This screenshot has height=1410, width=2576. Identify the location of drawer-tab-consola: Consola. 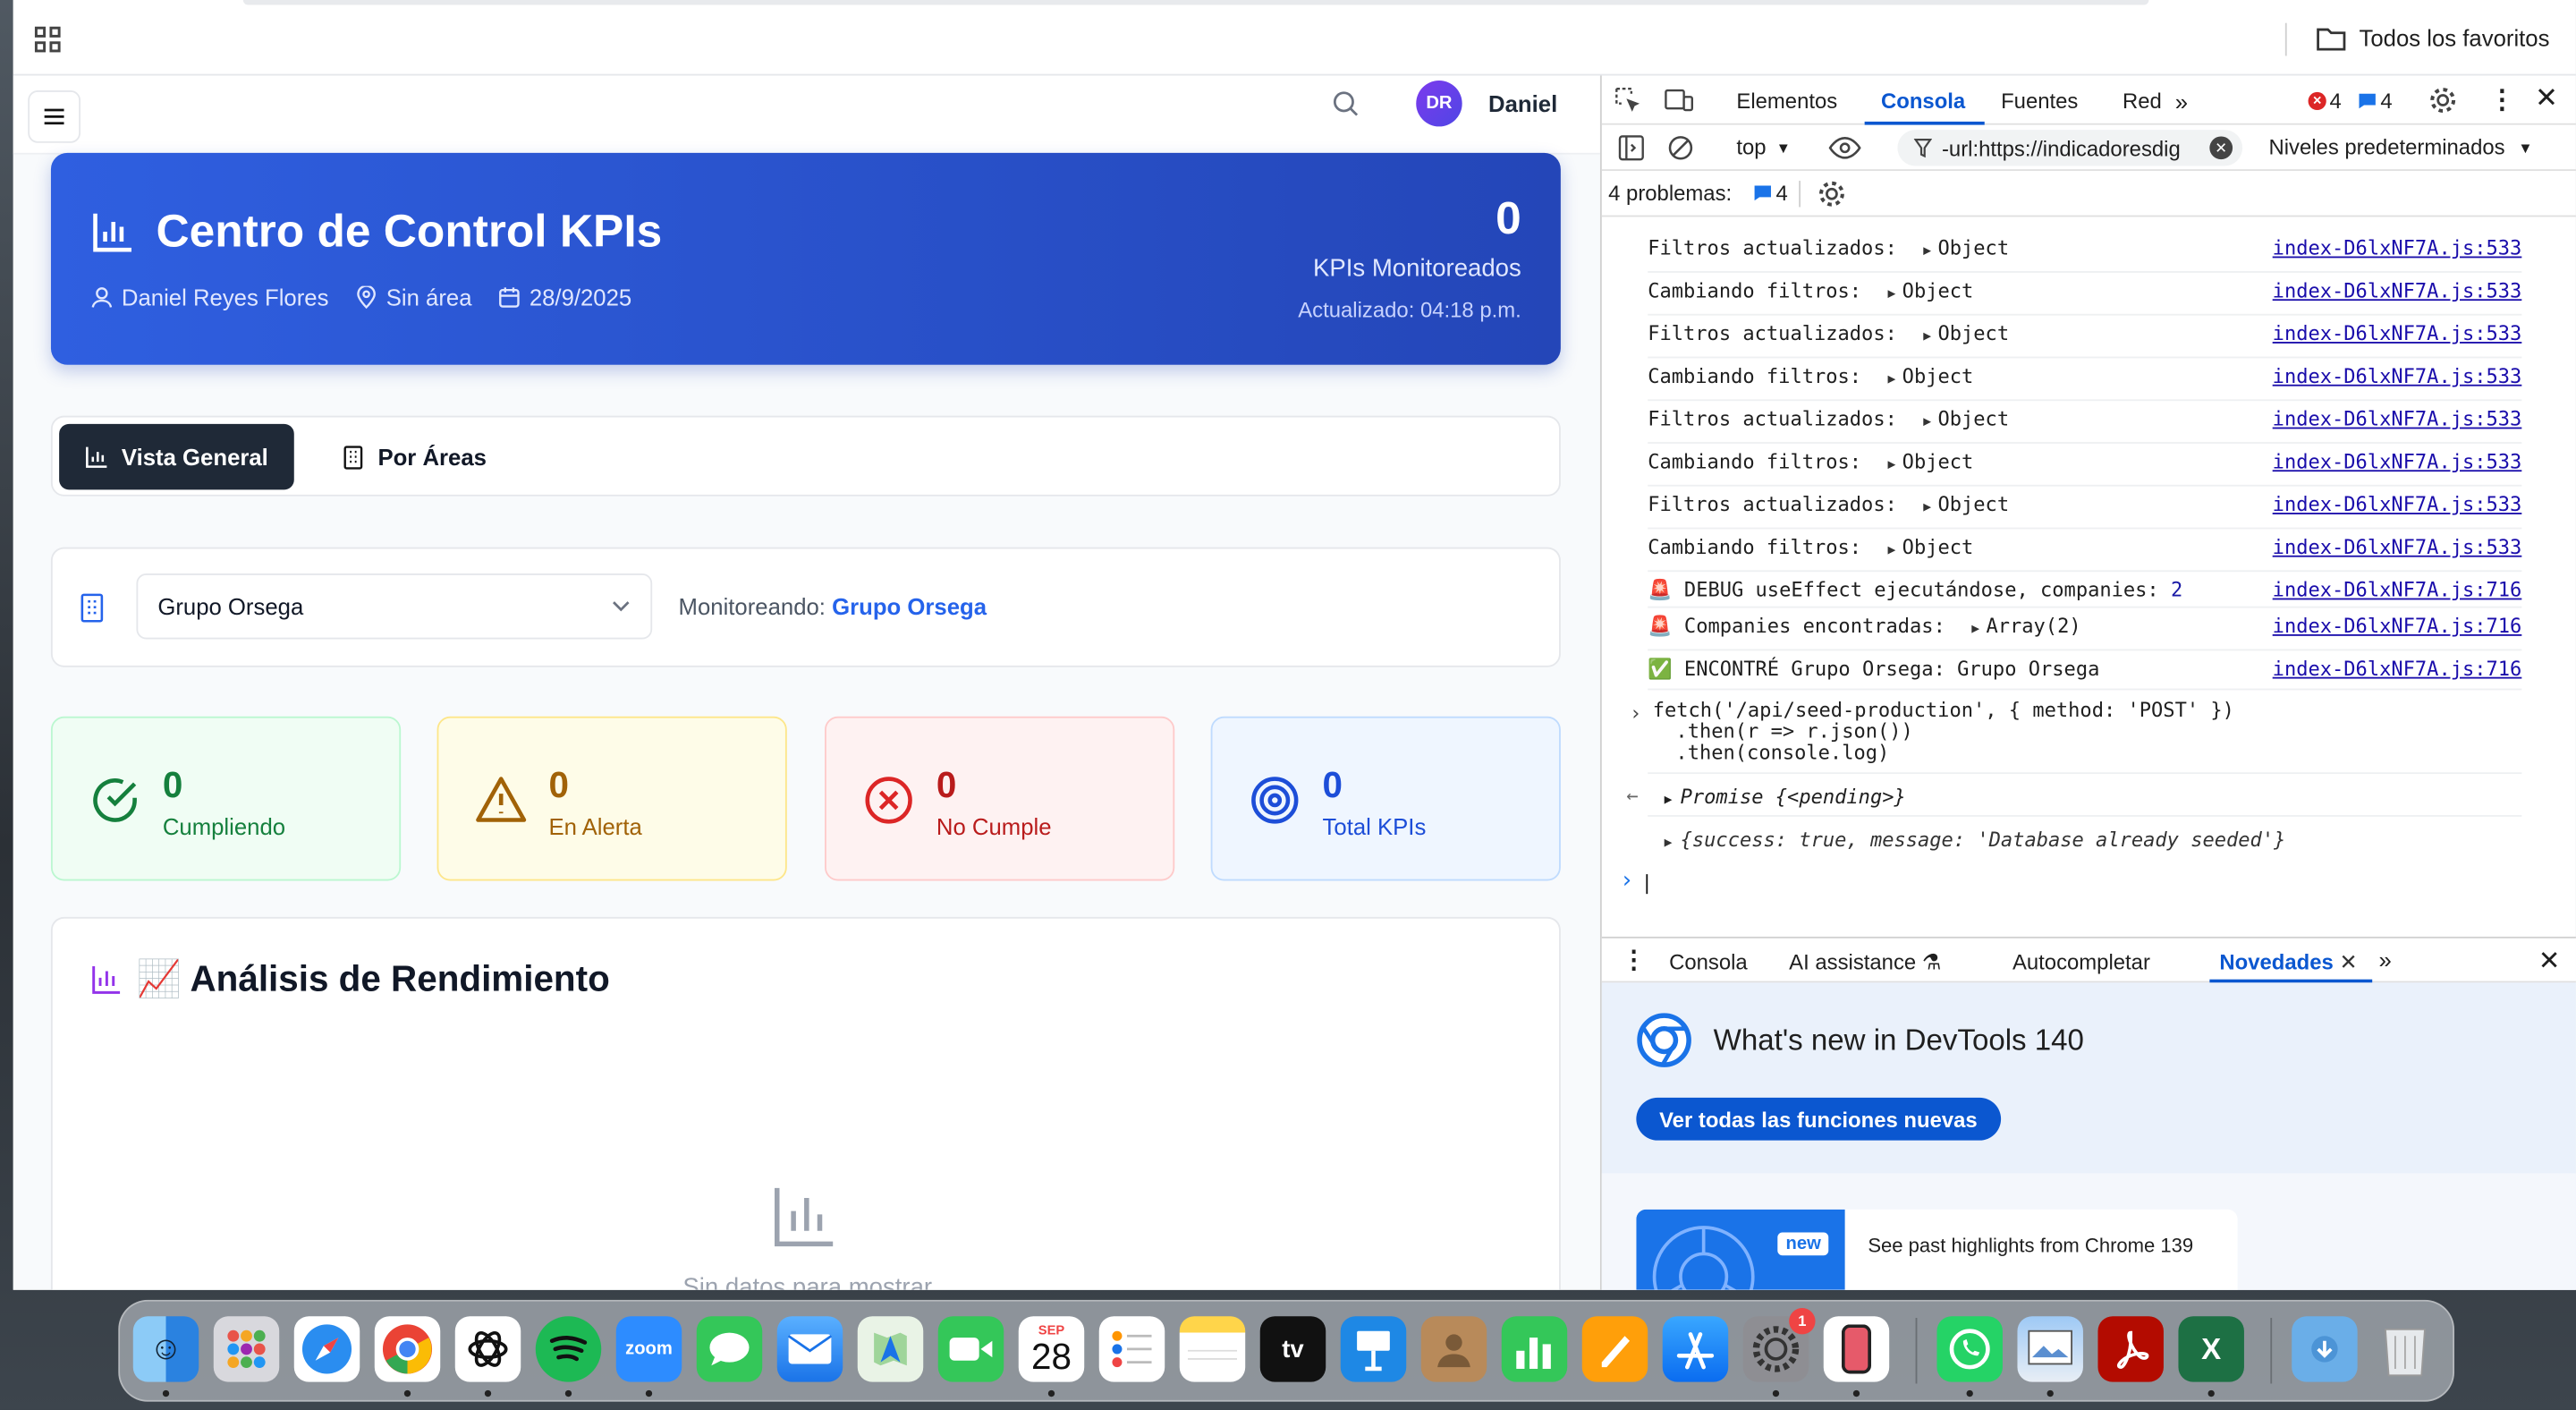
(1708, 962).